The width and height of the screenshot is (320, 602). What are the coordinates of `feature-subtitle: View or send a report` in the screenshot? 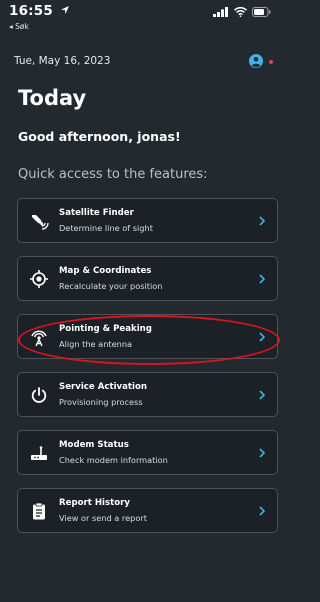 It's located at (103, 518).